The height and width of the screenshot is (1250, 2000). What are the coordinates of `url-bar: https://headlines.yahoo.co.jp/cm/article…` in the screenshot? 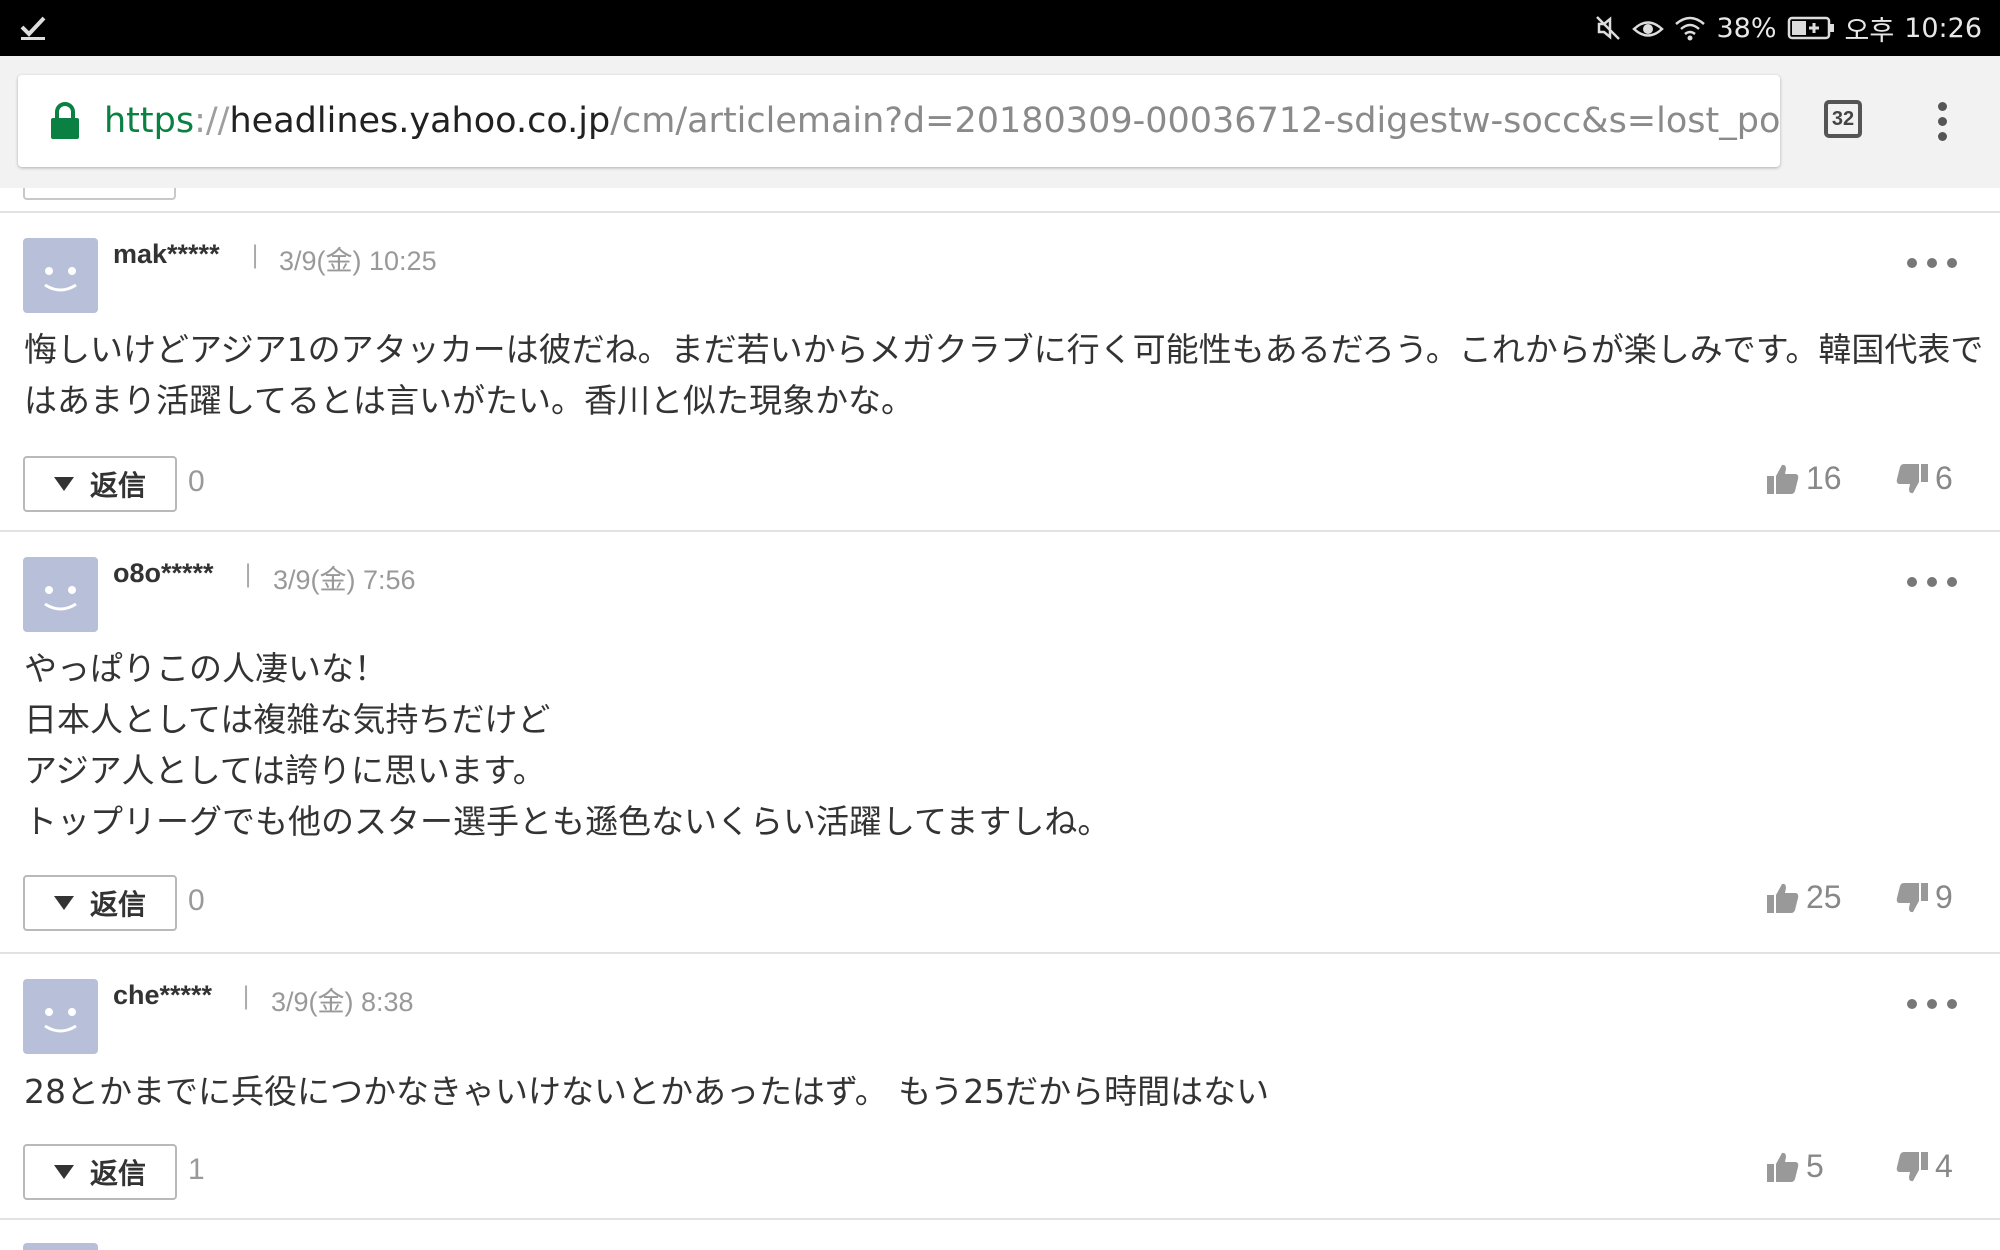 It's located at (899, 121).